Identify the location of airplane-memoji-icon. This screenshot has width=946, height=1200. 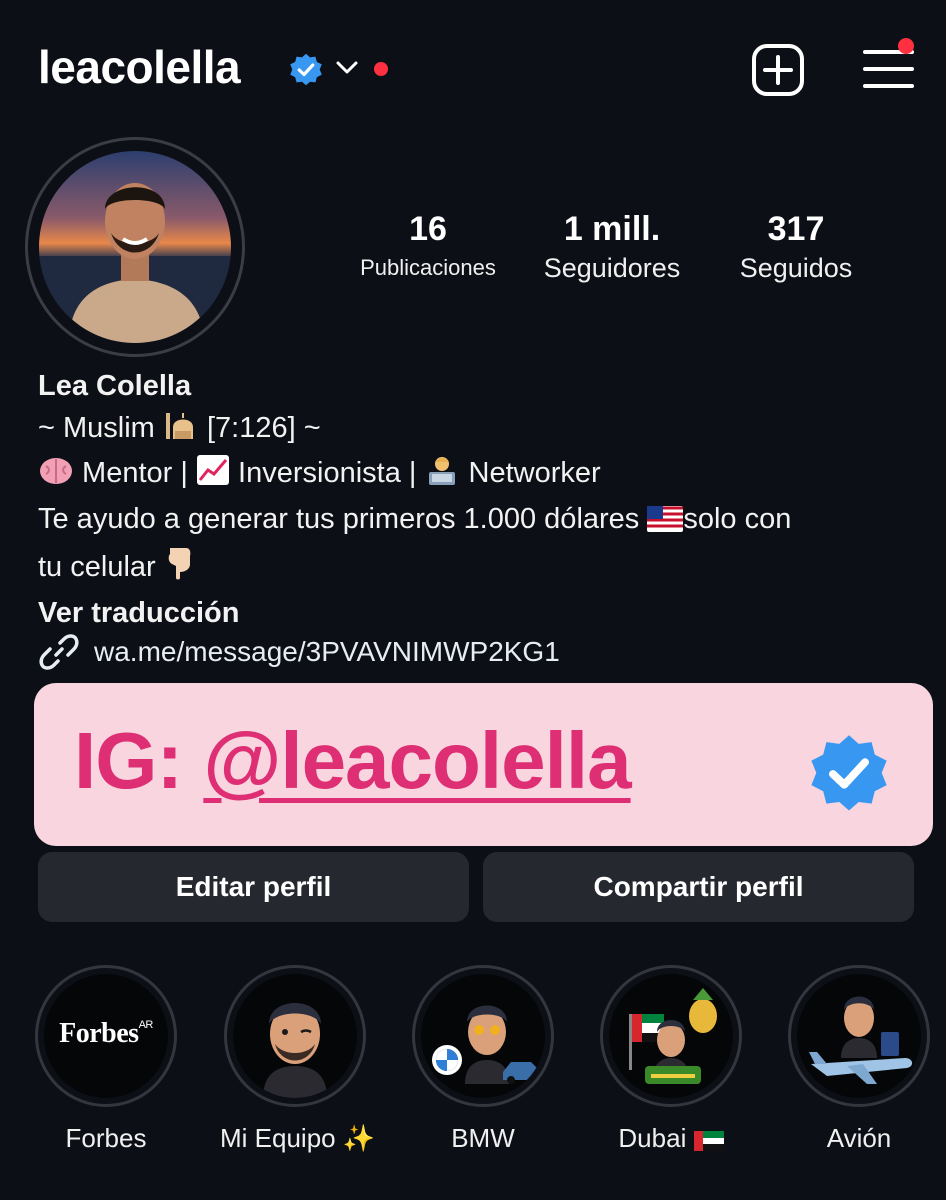
(859, 1036).